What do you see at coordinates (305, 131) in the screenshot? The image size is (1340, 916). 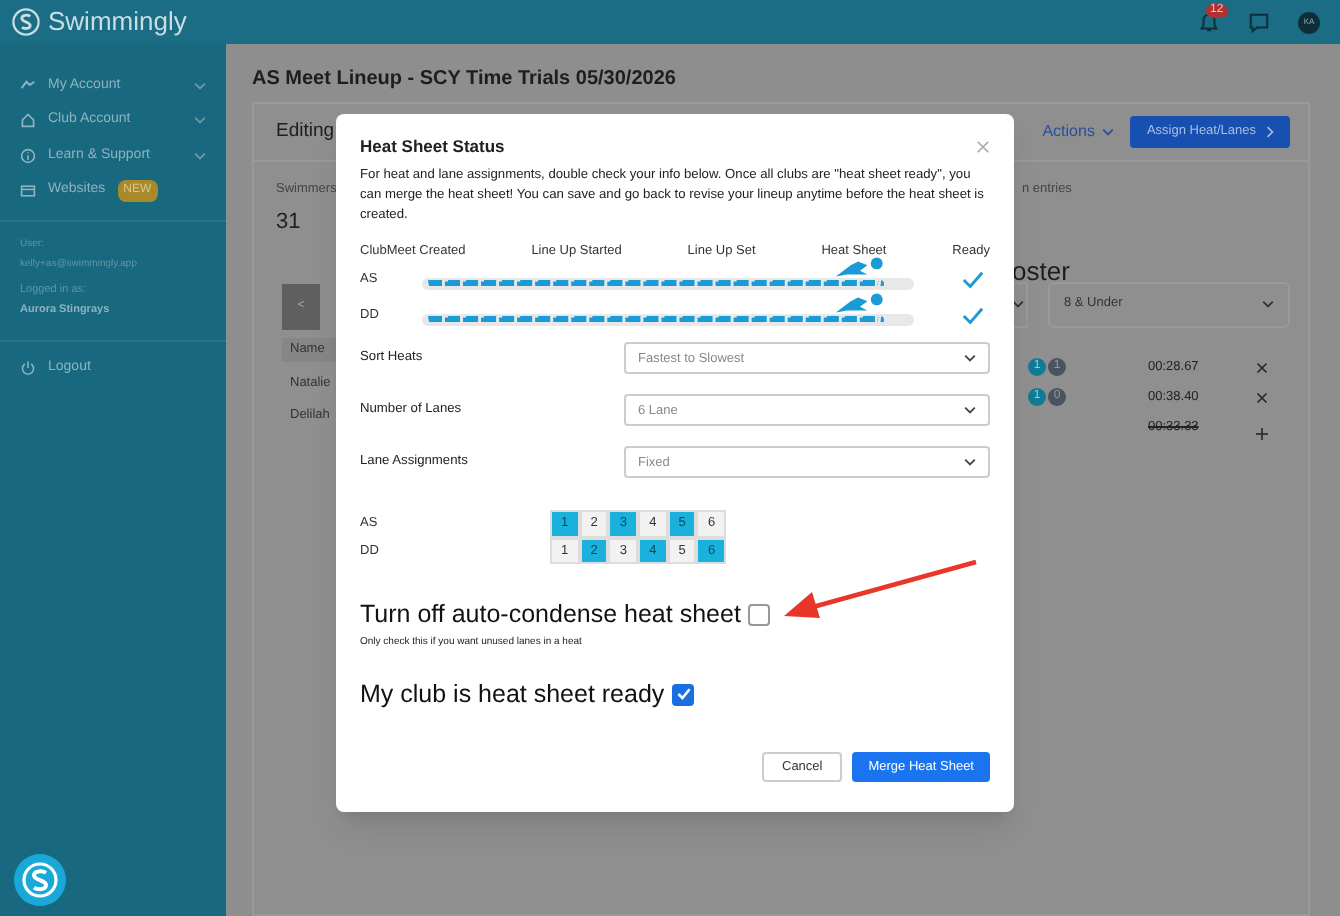 I see `card-title: Editing` at bounding box center [305, 131].